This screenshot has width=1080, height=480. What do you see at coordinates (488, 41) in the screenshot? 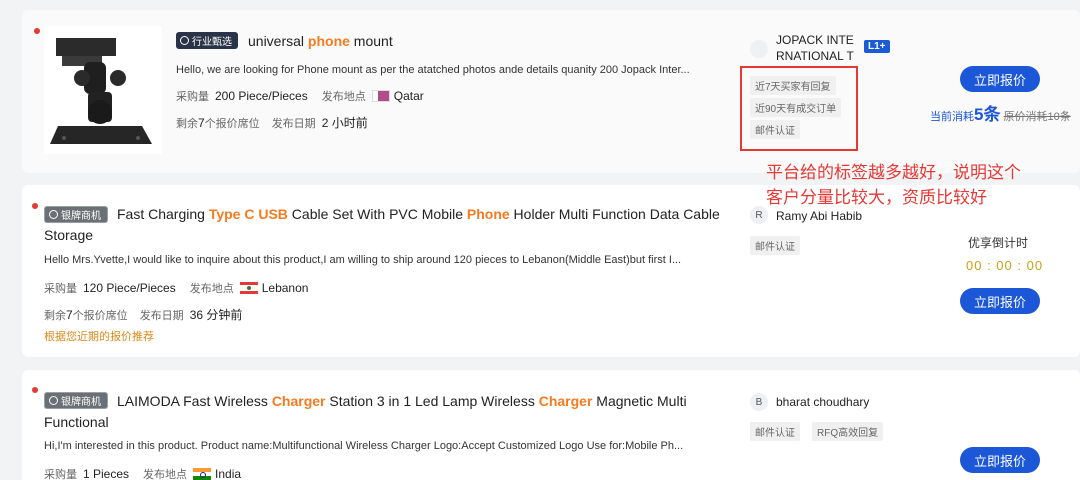
I see `listing-title: universal phone mount` at bounding box center [488, 41].